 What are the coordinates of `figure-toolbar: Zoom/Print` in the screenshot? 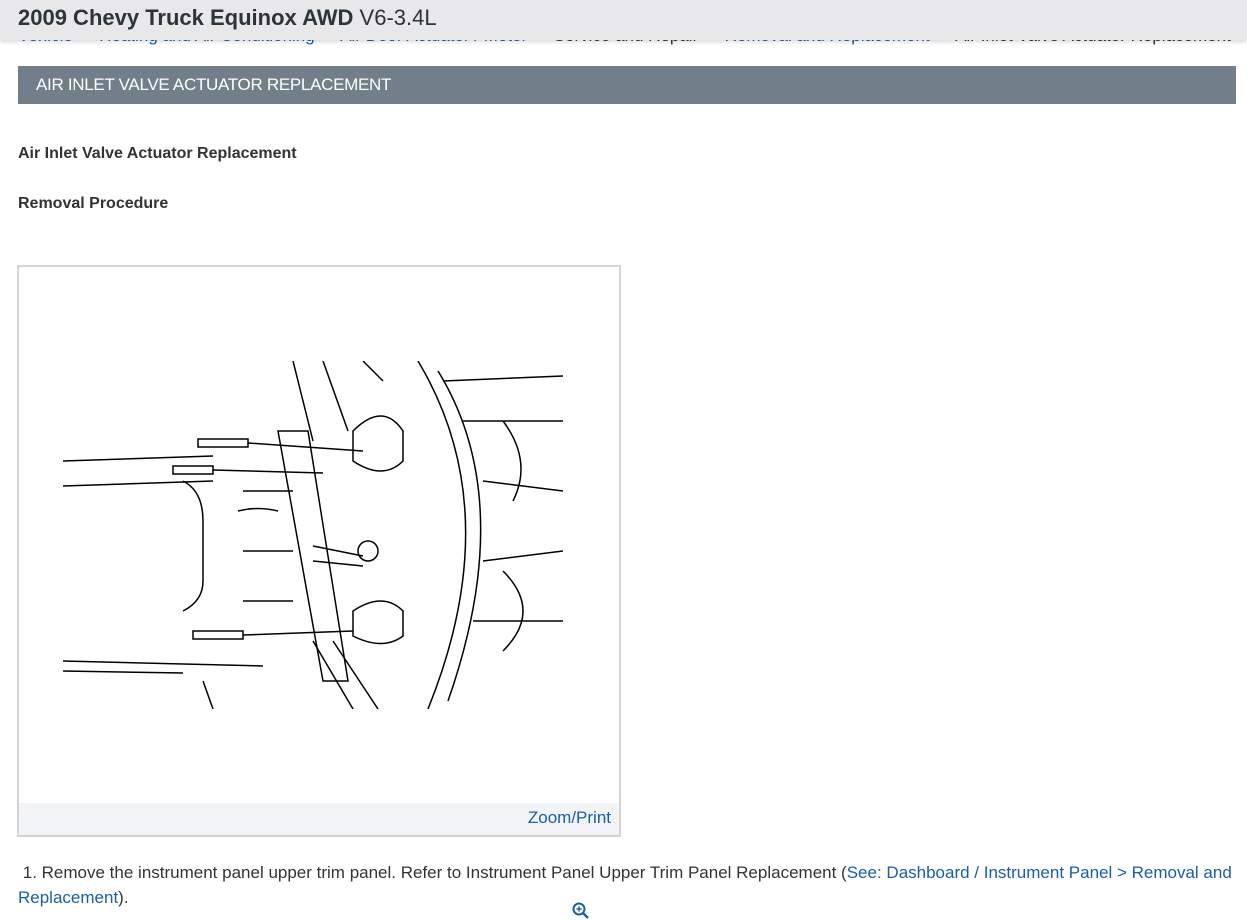 It's located at (319, 861).